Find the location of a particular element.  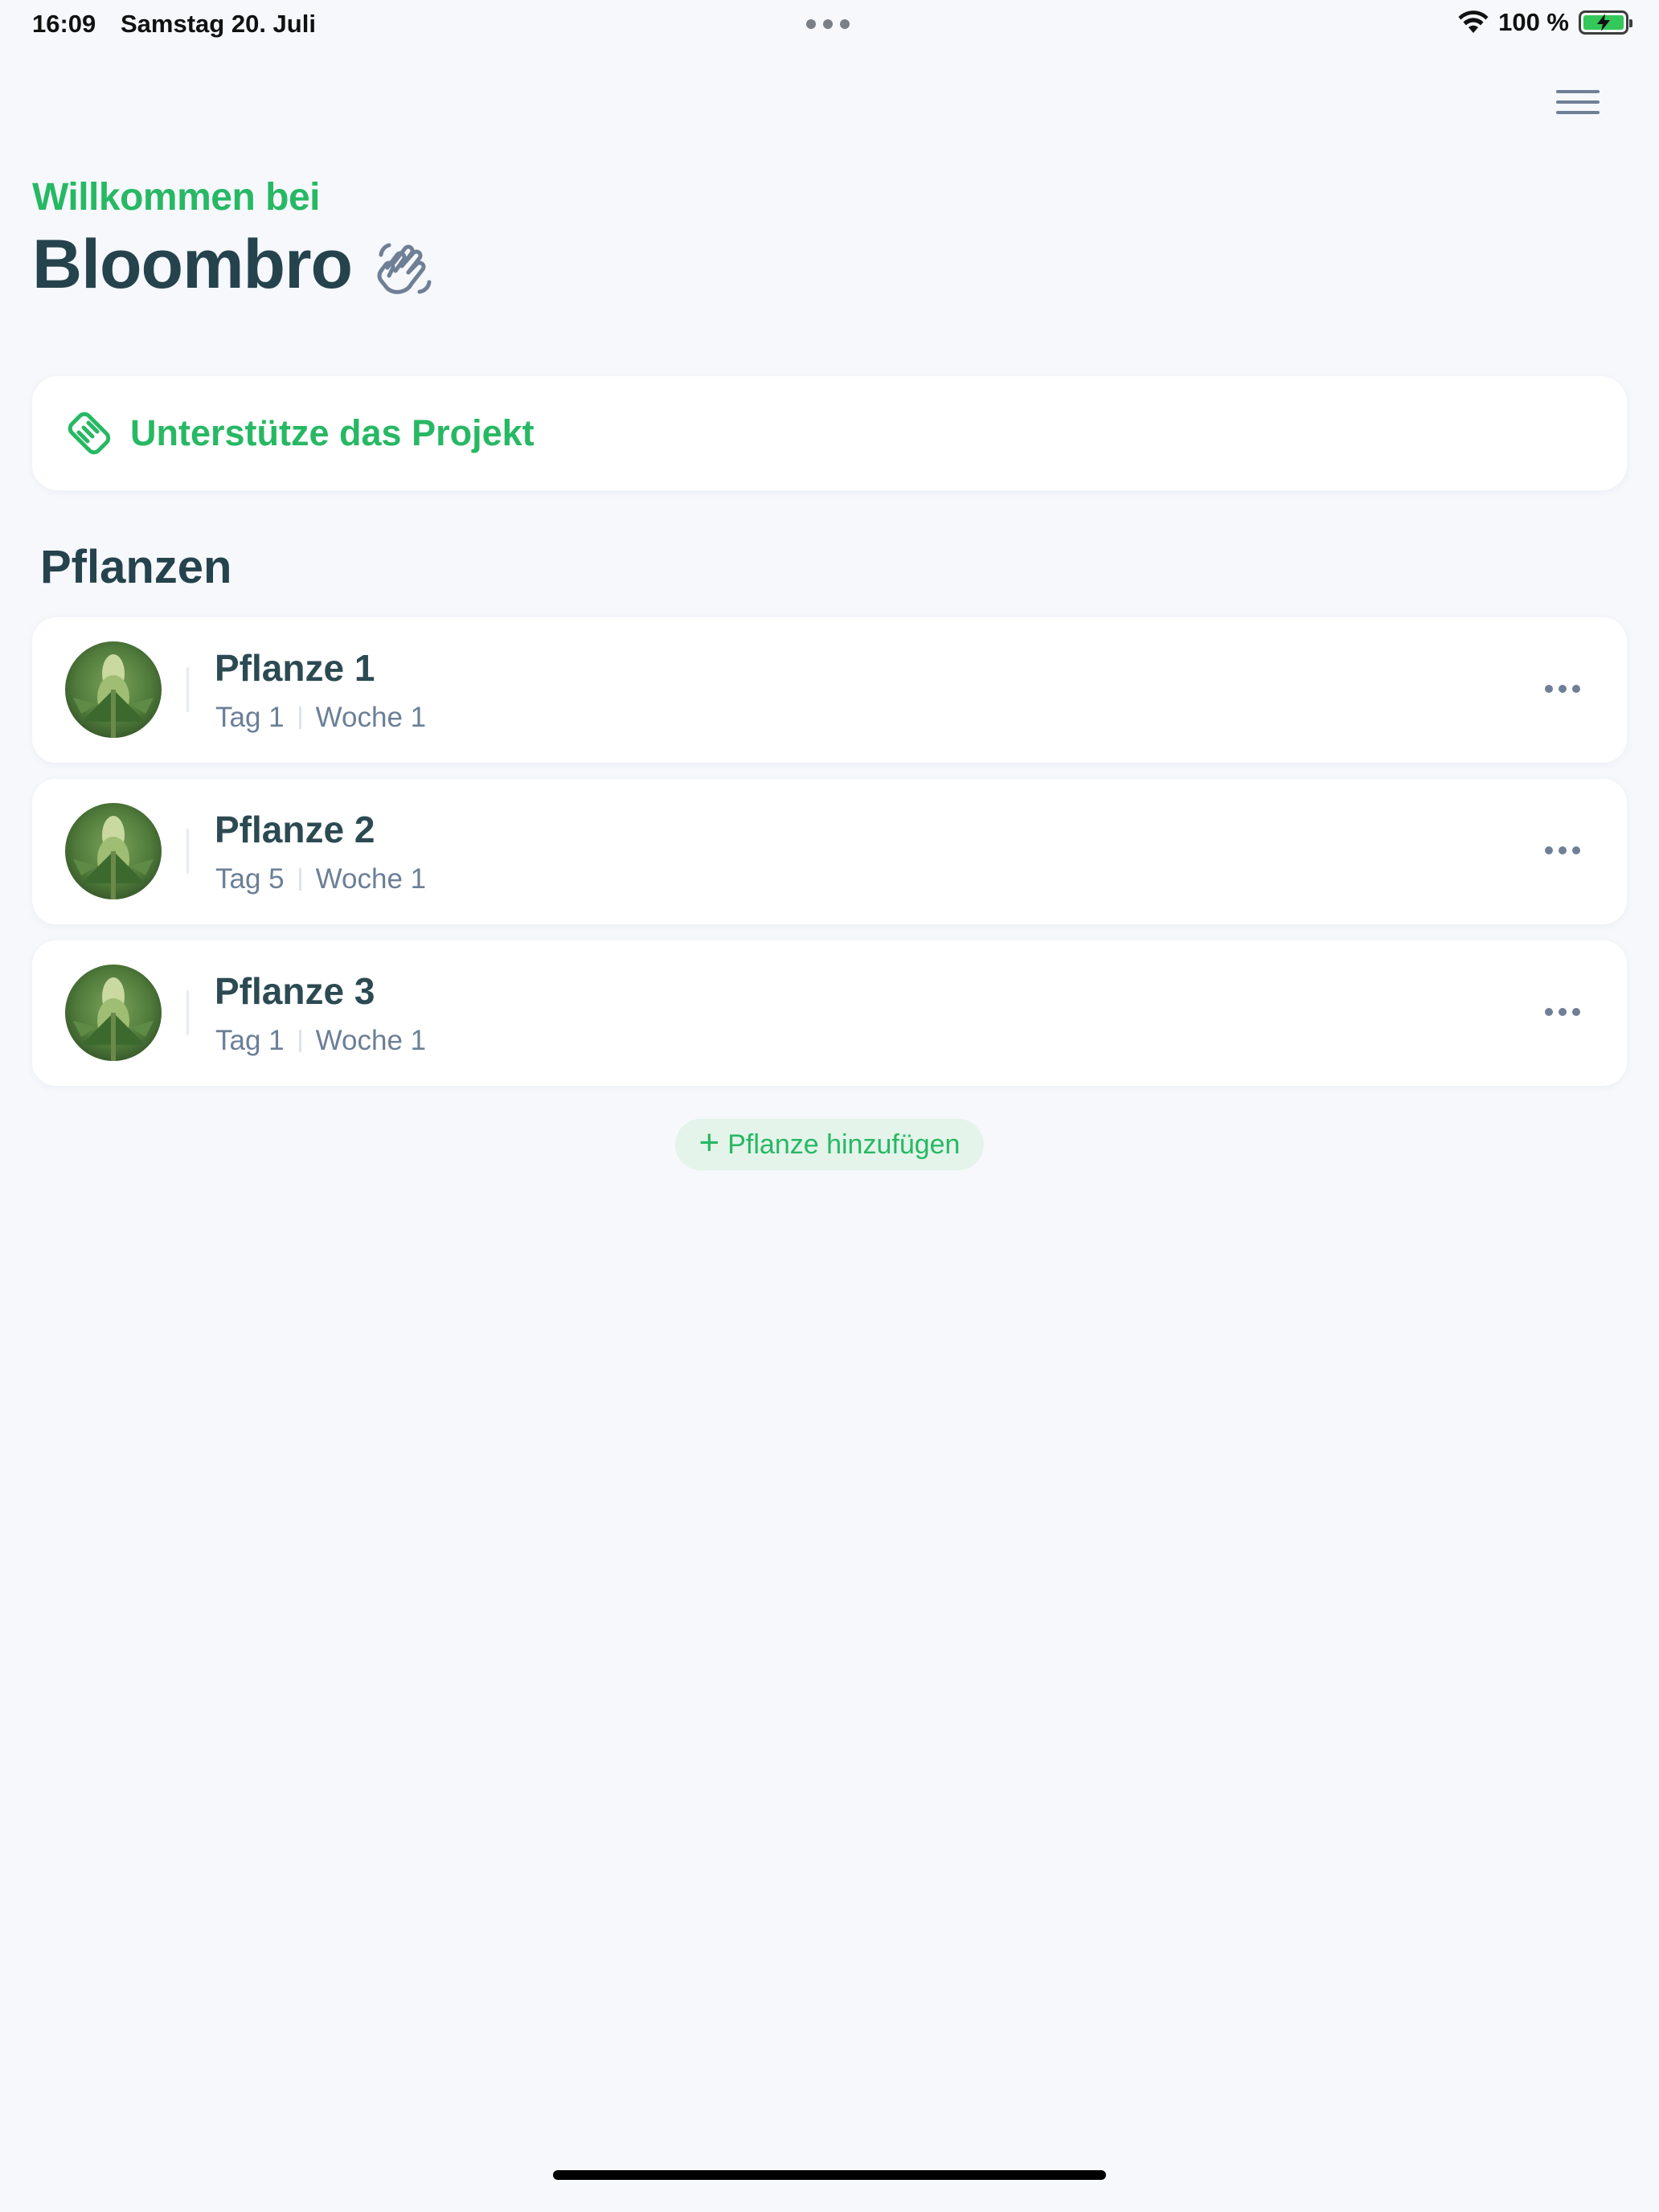

status-bar: 16:09 Samstag 20. Juli 100 % is located at coordinates (829, 25).